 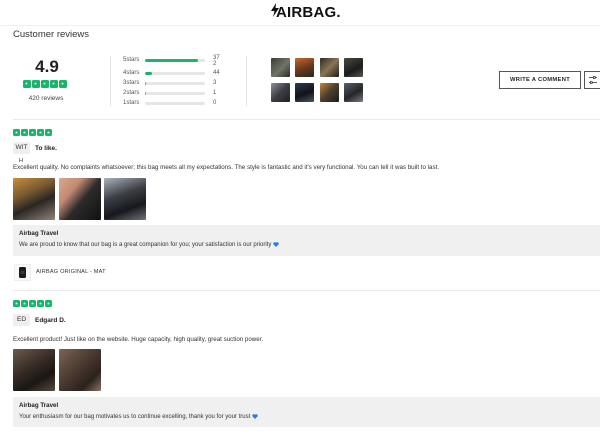 I want to click on distribution-row-5: 5stars, so click(x=164, y=60).